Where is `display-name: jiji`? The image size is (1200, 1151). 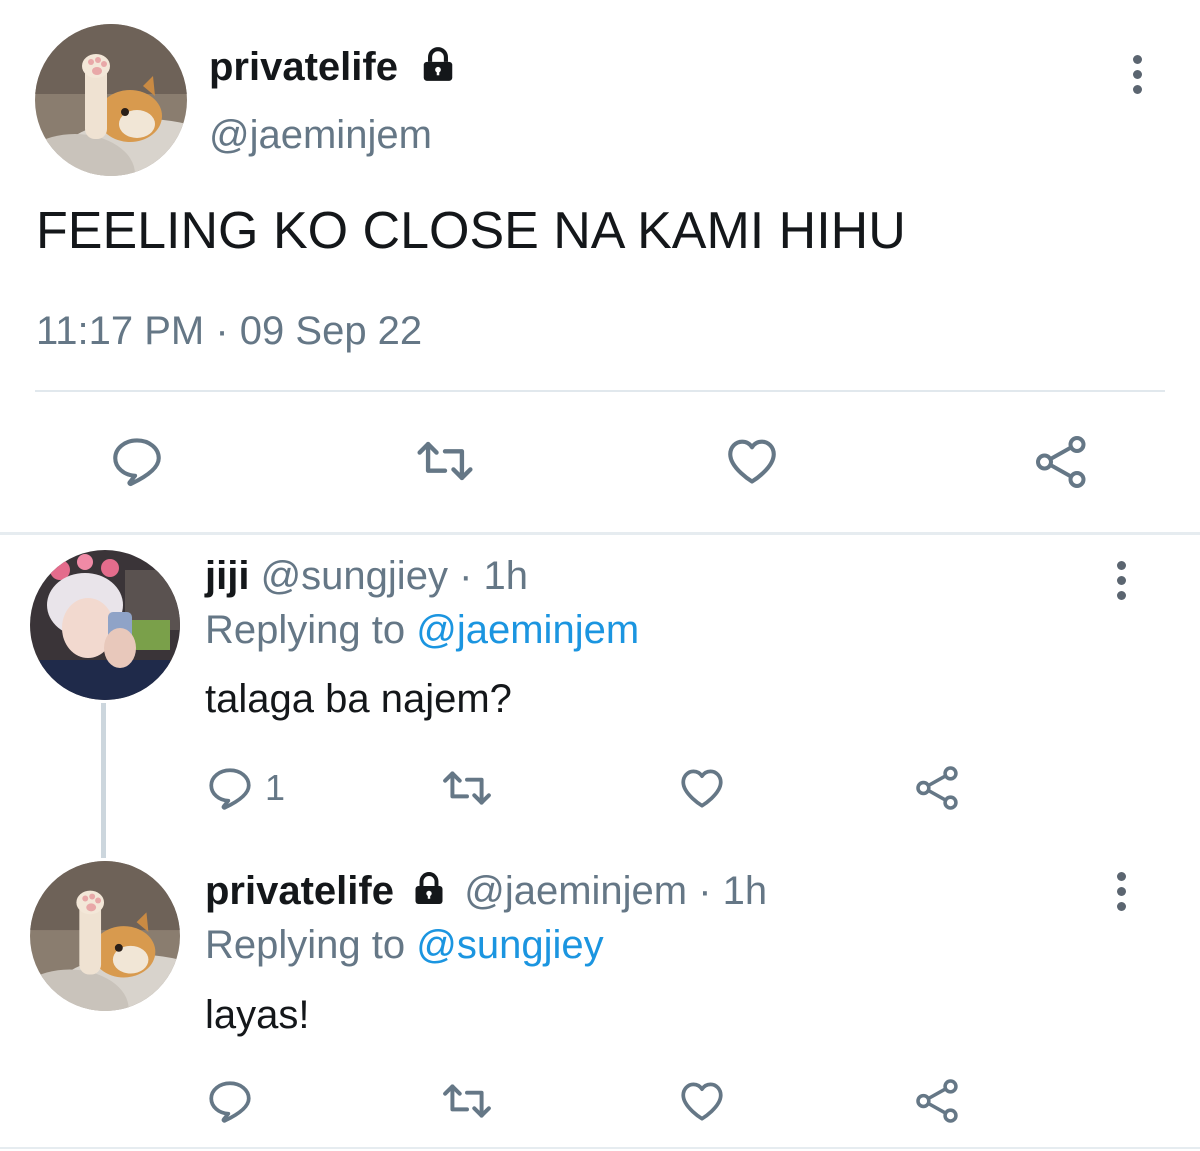
display-name: jiji is located at coordinates (227, 576).